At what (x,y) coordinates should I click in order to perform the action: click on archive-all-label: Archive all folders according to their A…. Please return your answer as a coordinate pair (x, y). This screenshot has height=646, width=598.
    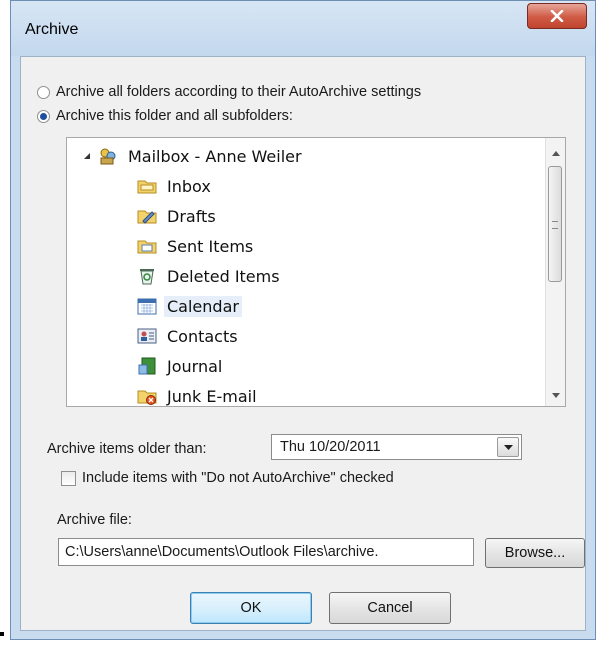
    Looking at the image, I should click on (239, 92).